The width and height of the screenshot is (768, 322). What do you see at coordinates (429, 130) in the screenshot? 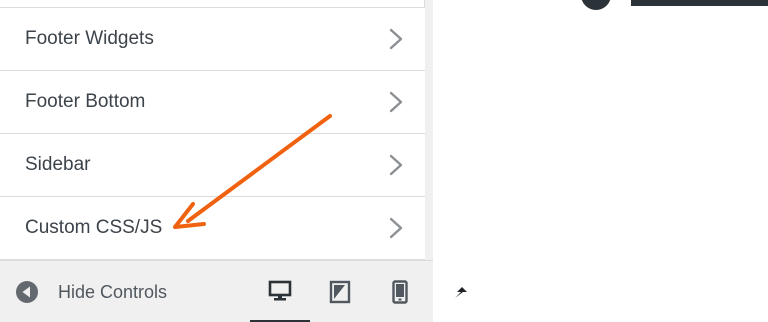
I see `panel-scrollbar` at bounding box center [429, 130].